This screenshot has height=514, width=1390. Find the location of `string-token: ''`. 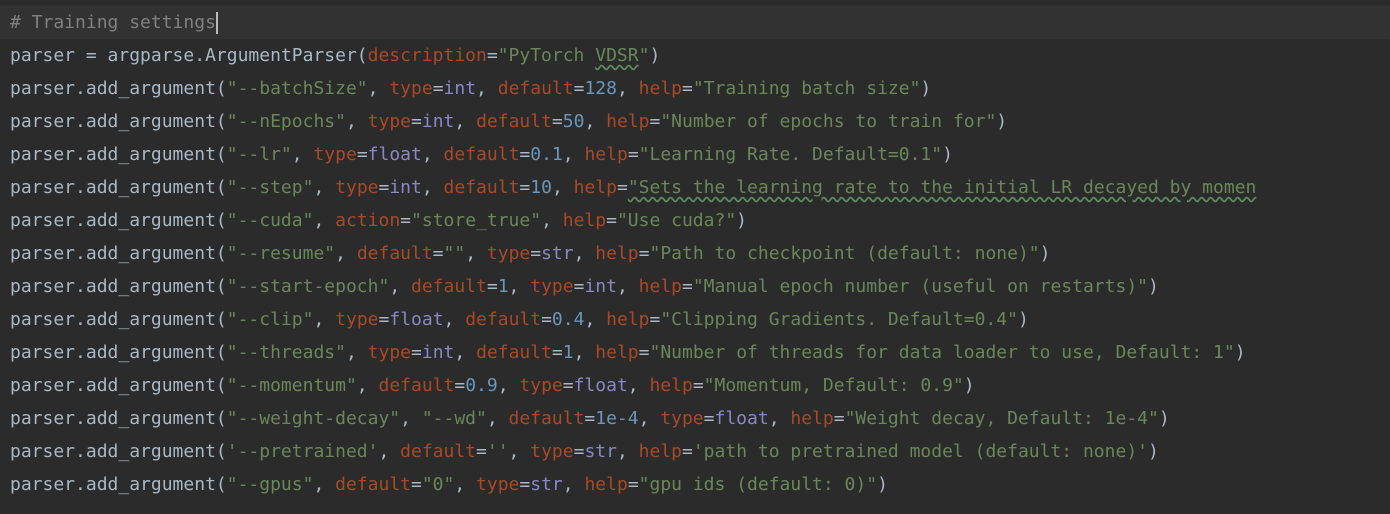

string-token: '' is located at coordinates (497, 451).